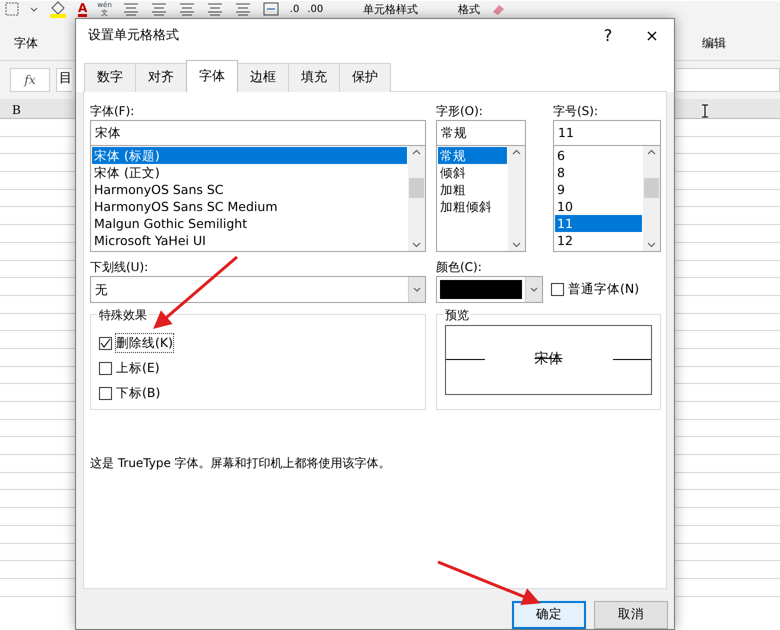 The image size is (780, 630). Describe the element at coordinates (604, 289) in the screenshot. I see `checkbox-label: 普通字体(N)` at that location.